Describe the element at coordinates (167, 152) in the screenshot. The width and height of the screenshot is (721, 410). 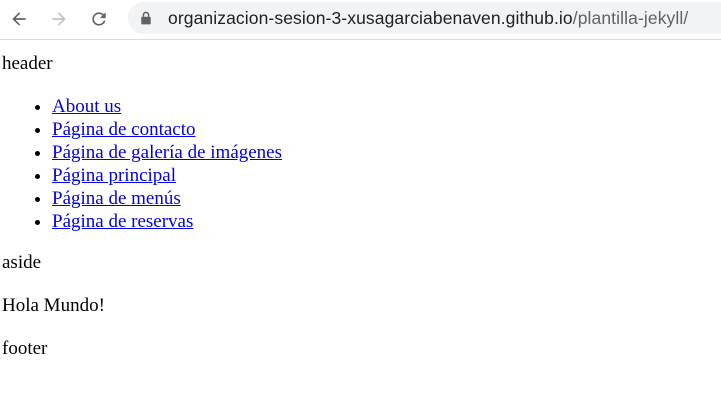
I see `link-galeria: Página de galería de imágenes` at that location.